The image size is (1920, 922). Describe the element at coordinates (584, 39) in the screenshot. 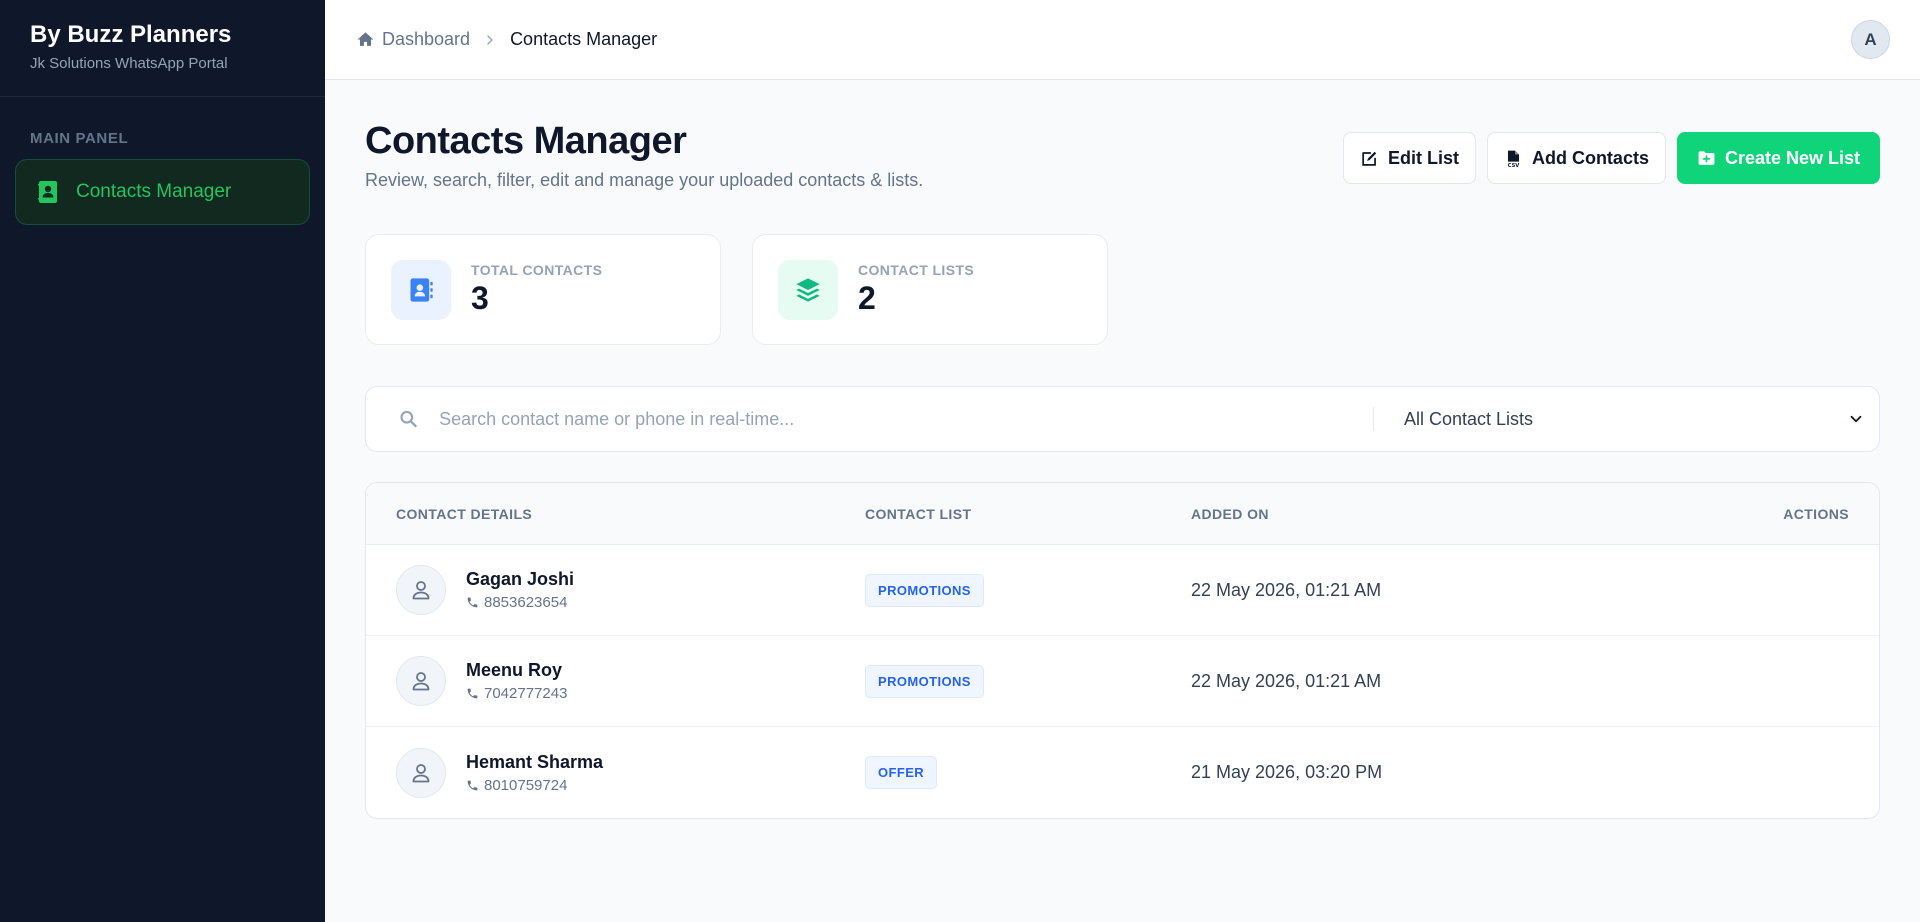

I see `breadcrumb-current: Contacts Manager` at that location.